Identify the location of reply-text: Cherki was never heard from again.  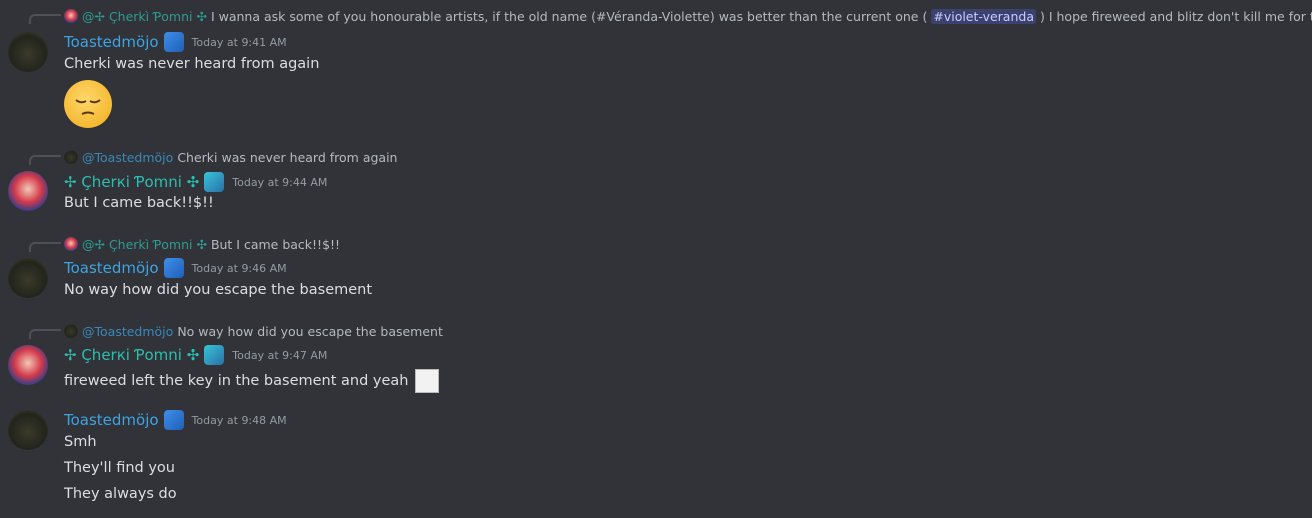
(287, 157).